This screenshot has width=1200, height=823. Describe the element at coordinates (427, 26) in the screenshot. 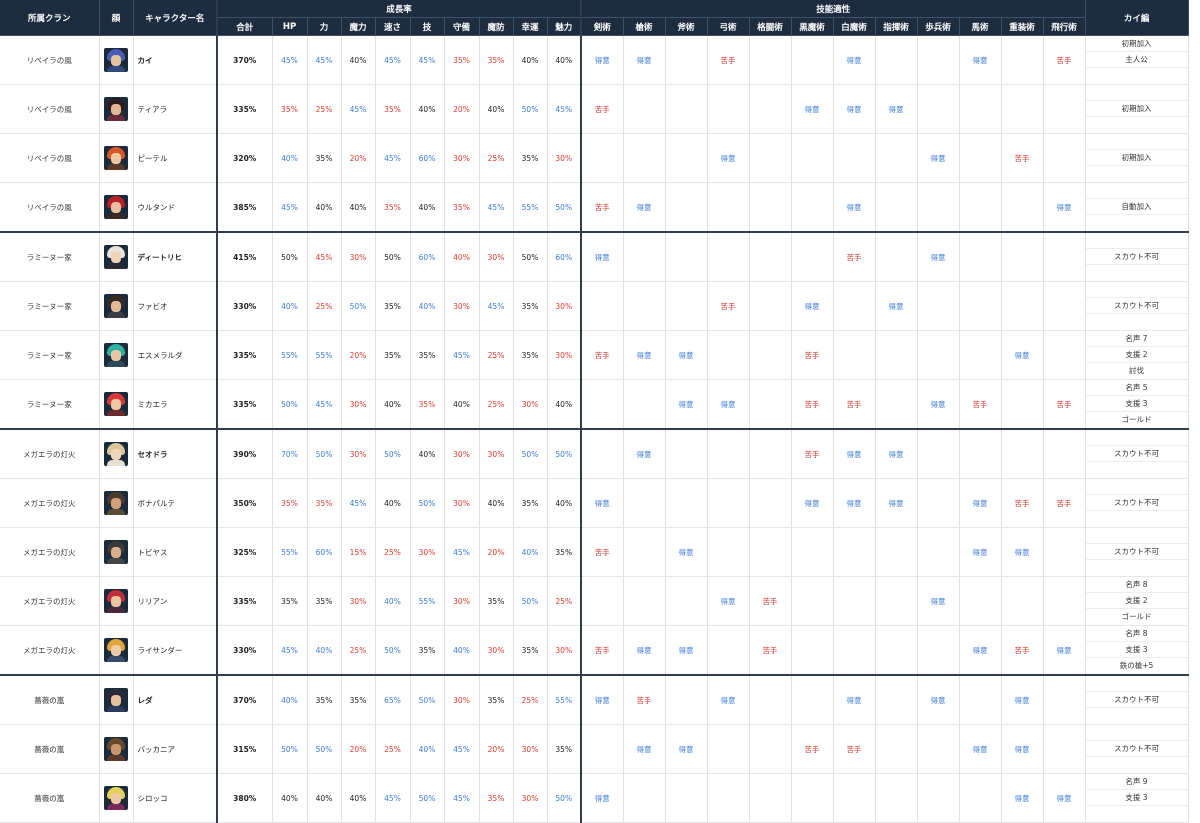

I see `header-stat-5: 技` at that location.